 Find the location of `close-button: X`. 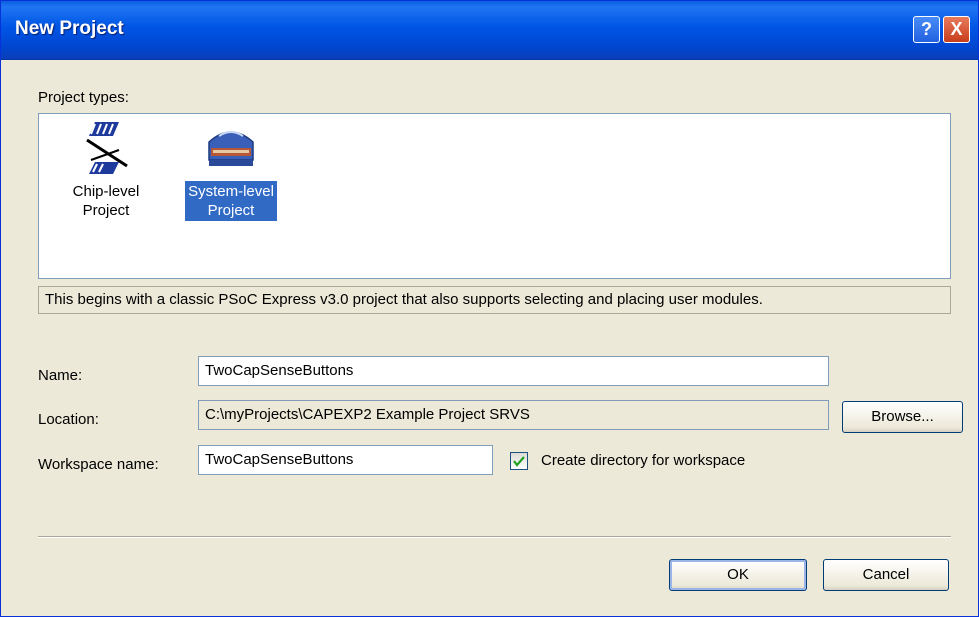

close-button: X is located at coordinates (956, 29).